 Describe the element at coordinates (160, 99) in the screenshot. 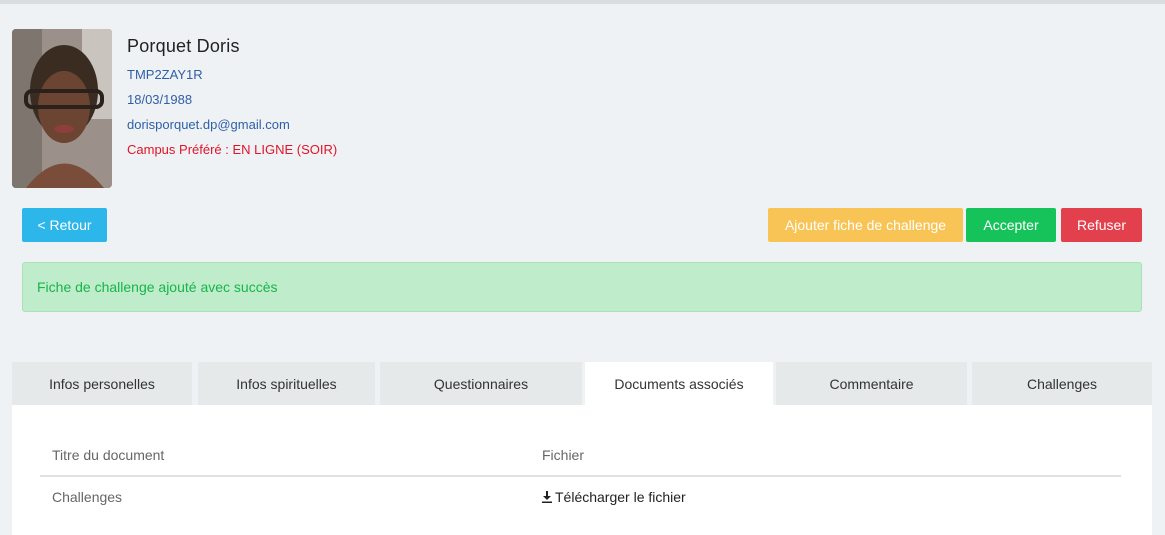

I see `profile-birthdate: 18/03/1988` at that location.